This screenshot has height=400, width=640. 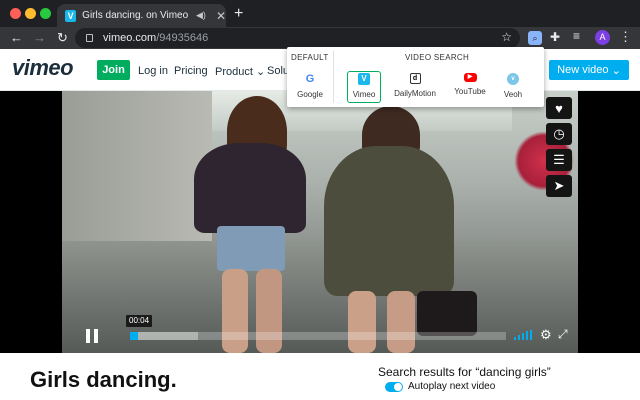 What do you see at coordinates (103, 379) in the screenshot?
I see `video-title: Girls dancing.` at bounding box center [103, 379].